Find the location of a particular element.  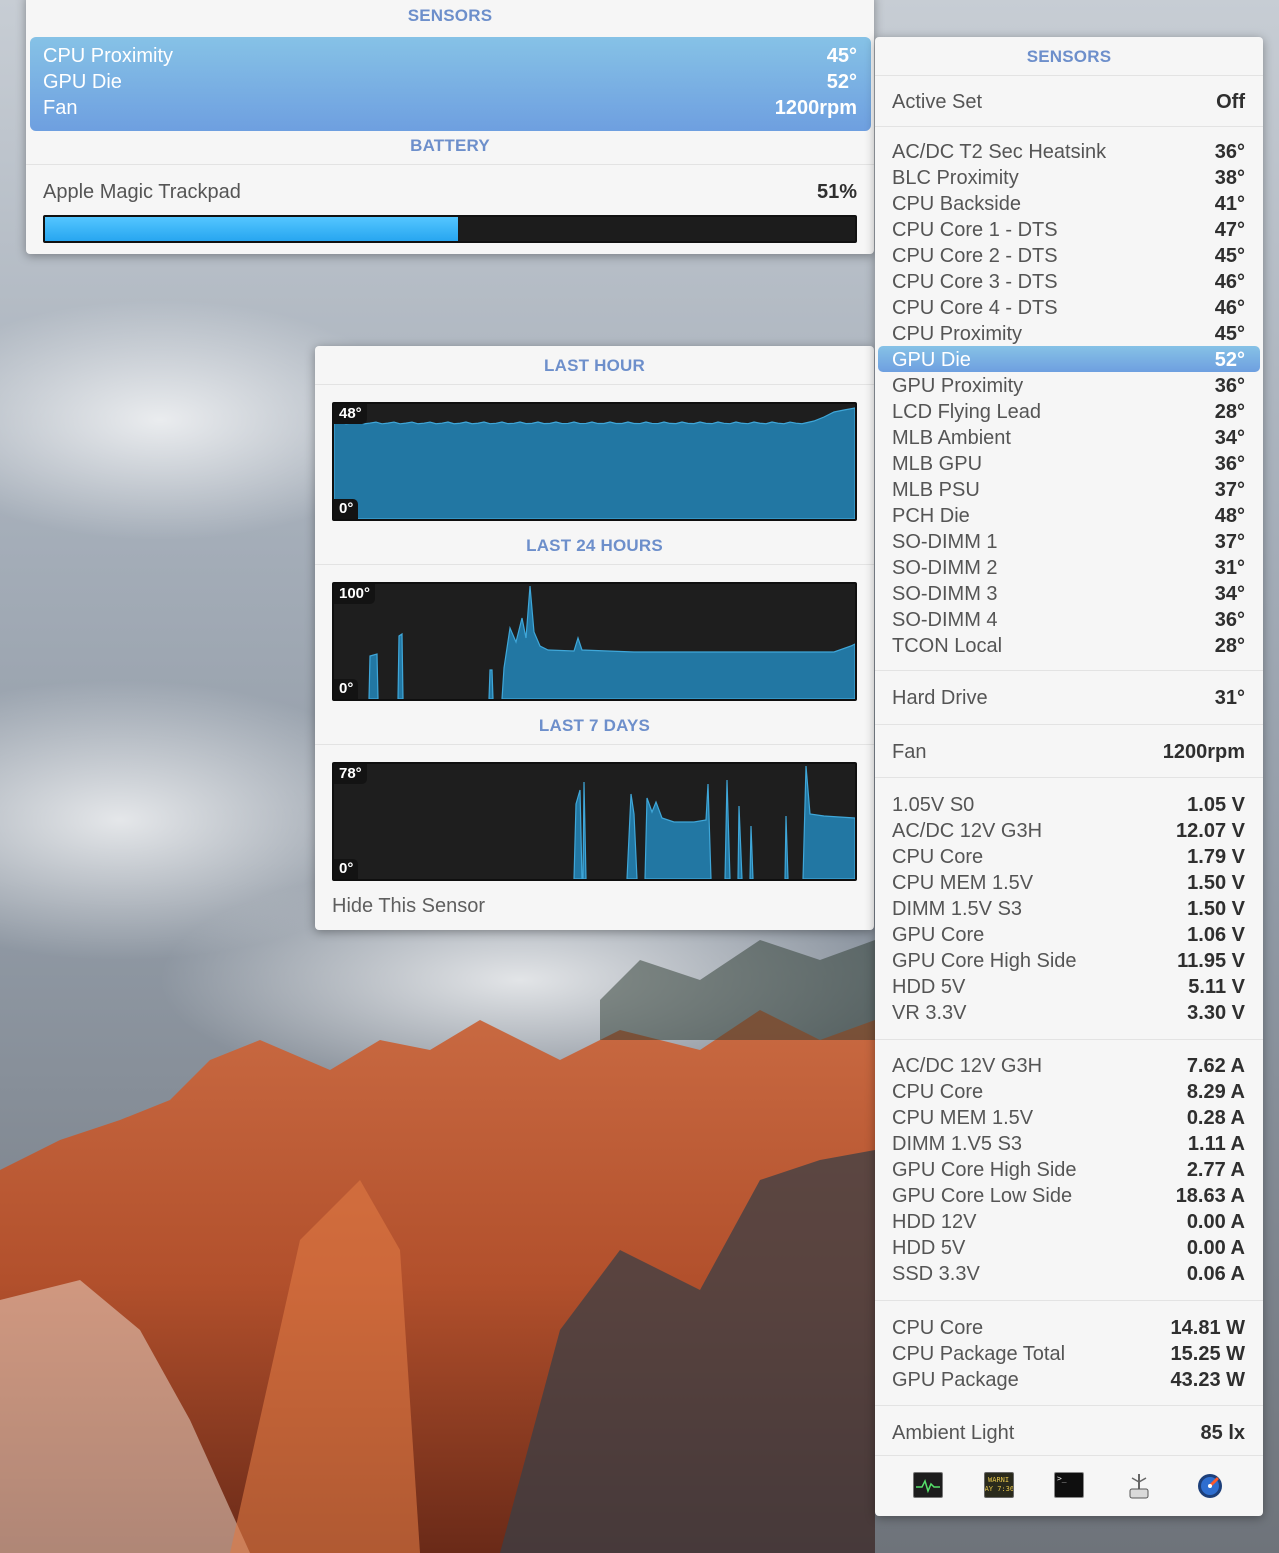

last-hour-graph: 48° 0° is located at coordinates (594, 461).